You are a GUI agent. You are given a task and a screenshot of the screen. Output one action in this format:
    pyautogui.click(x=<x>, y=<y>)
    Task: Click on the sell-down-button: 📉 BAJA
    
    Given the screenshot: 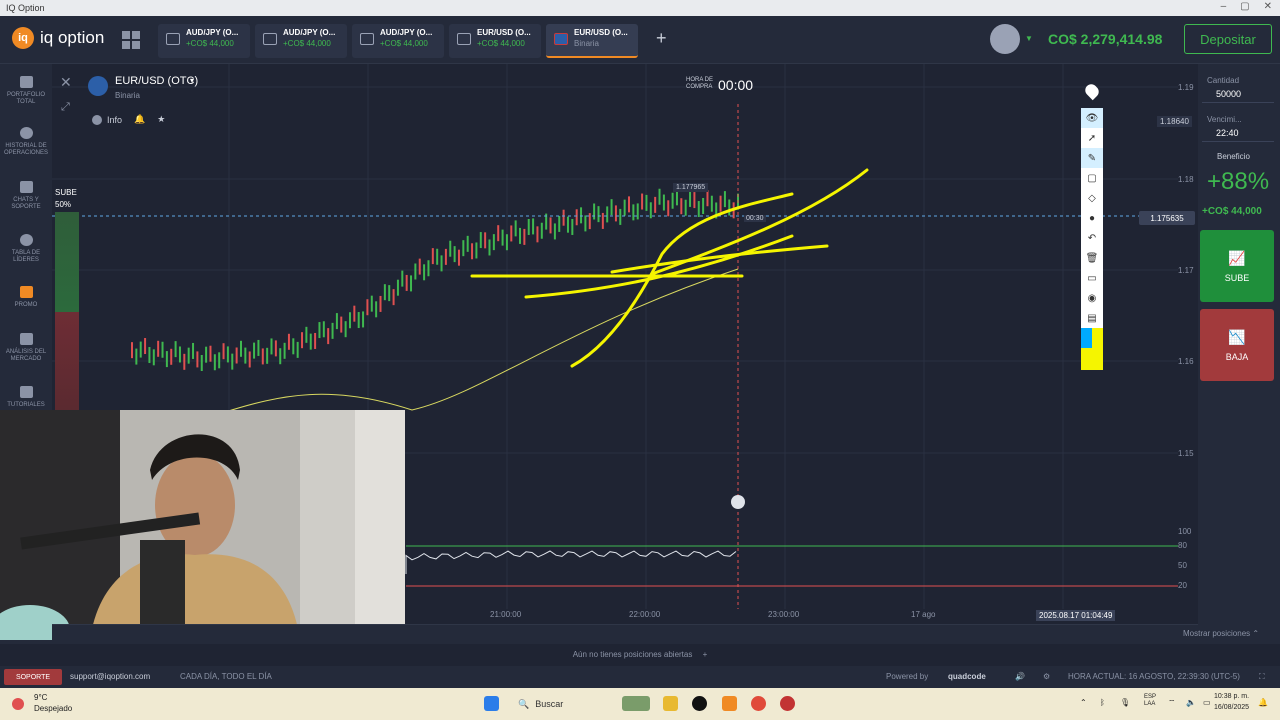 What is the action you would take?
    pyautogui.click(x=1237, y=345)
    